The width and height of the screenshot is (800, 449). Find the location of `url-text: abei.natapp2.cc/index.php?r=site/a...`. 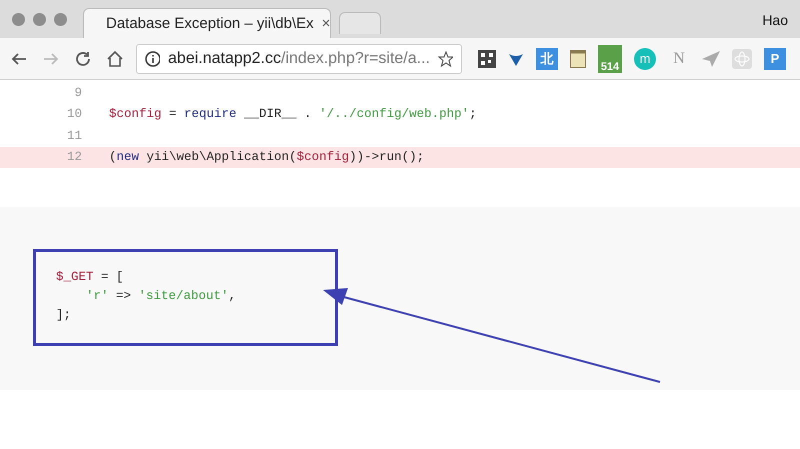

url-text: abei.natapp2.cc/index.php?r=site/a... is located at coordinates (299, 59).